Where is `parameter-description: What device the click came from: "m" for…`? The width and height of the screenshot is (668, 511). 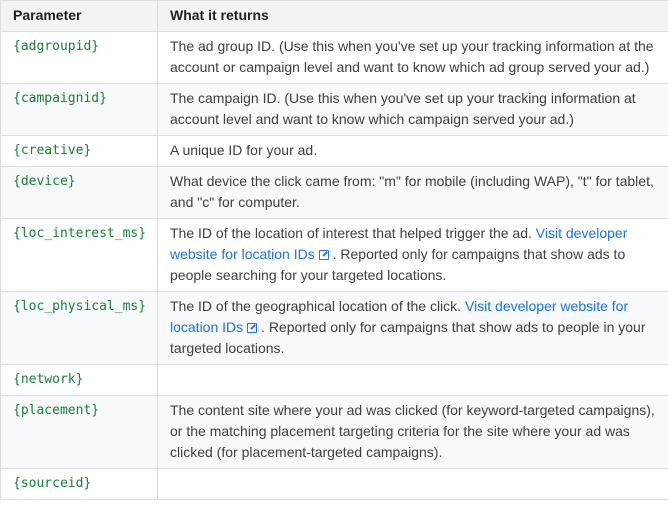
parameter-description: What device the click came from: "m" for… is located at coordinates (412, 192).